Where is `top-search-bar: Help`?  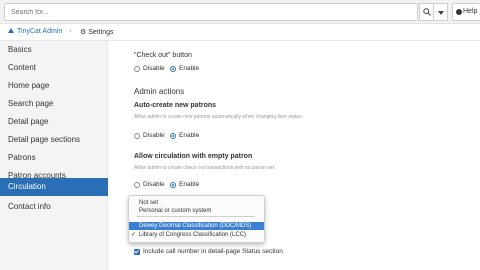
top-search-bar: Help is located at coordinates (240, 12).